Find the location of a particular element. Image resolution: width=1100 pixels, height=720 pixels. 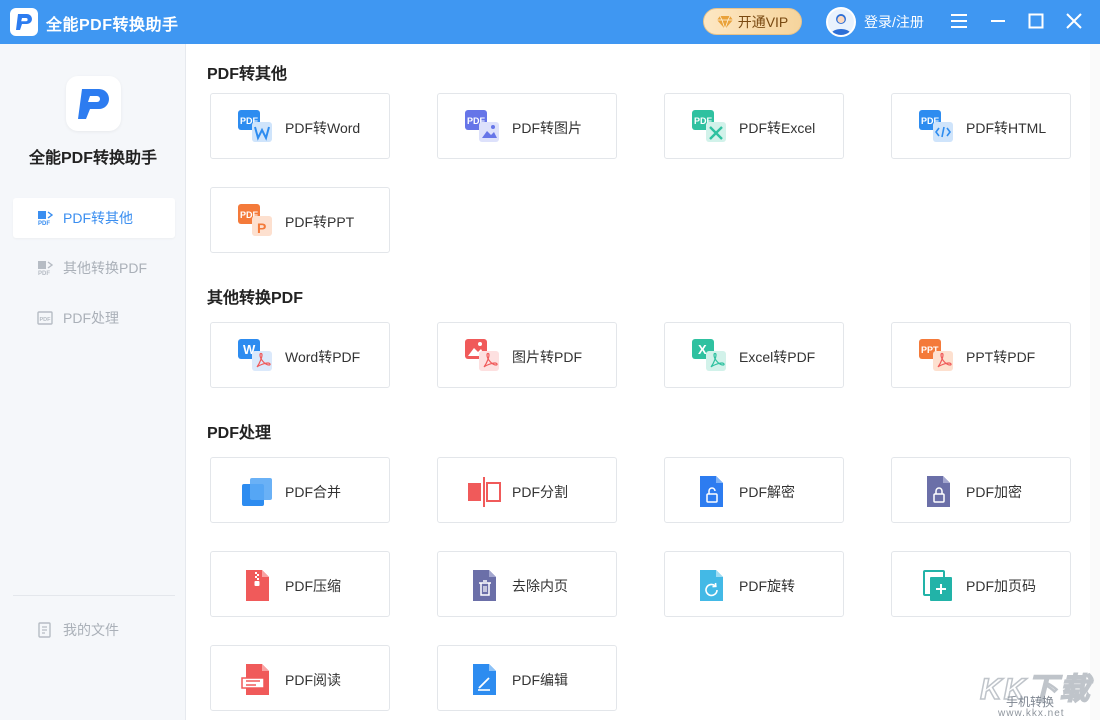

pdf-convert-icon: PDF is located at coordinates (45, 218).